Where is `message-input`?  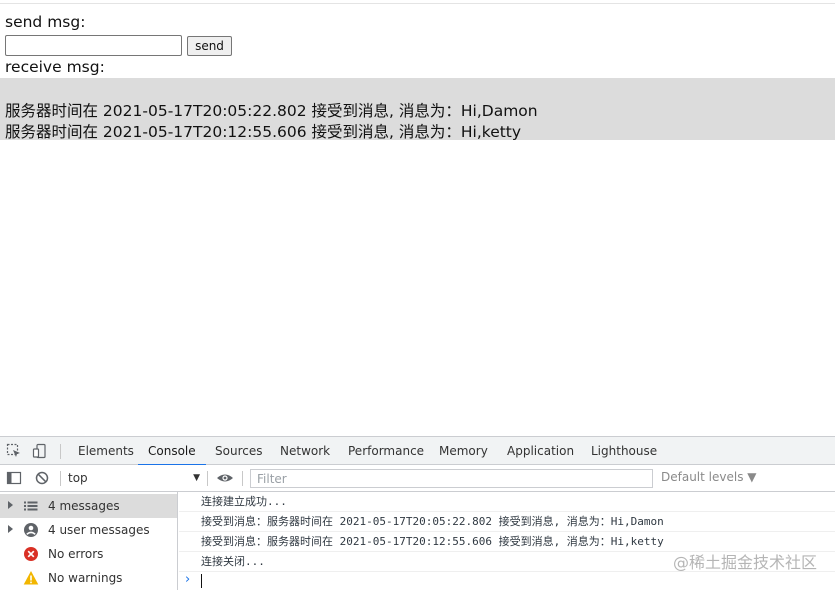
message-input is located at coordinates (93, 45).